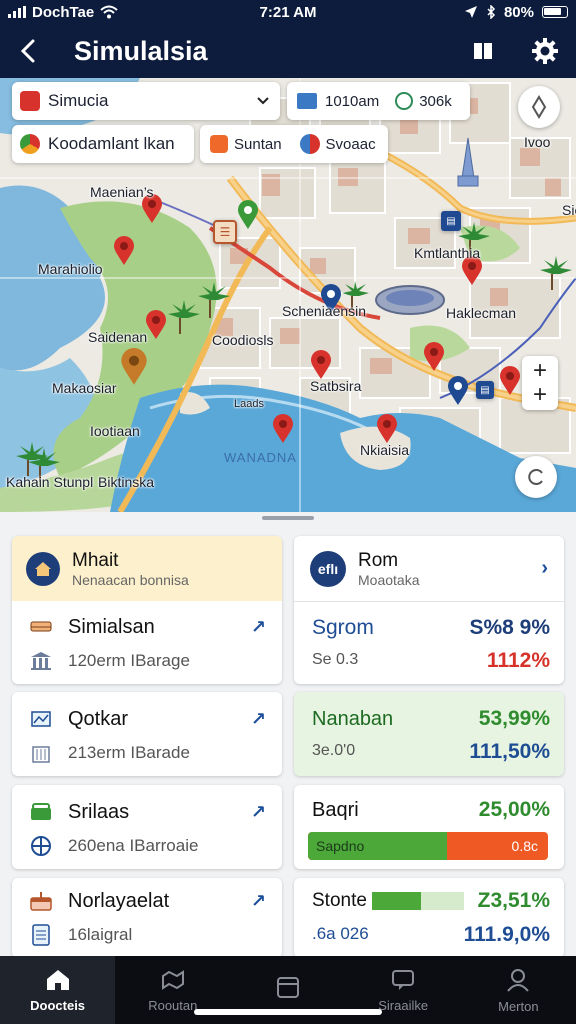 The image size is (576, 1024). I want to click on map-label: Haklecman, so click(481, 313).